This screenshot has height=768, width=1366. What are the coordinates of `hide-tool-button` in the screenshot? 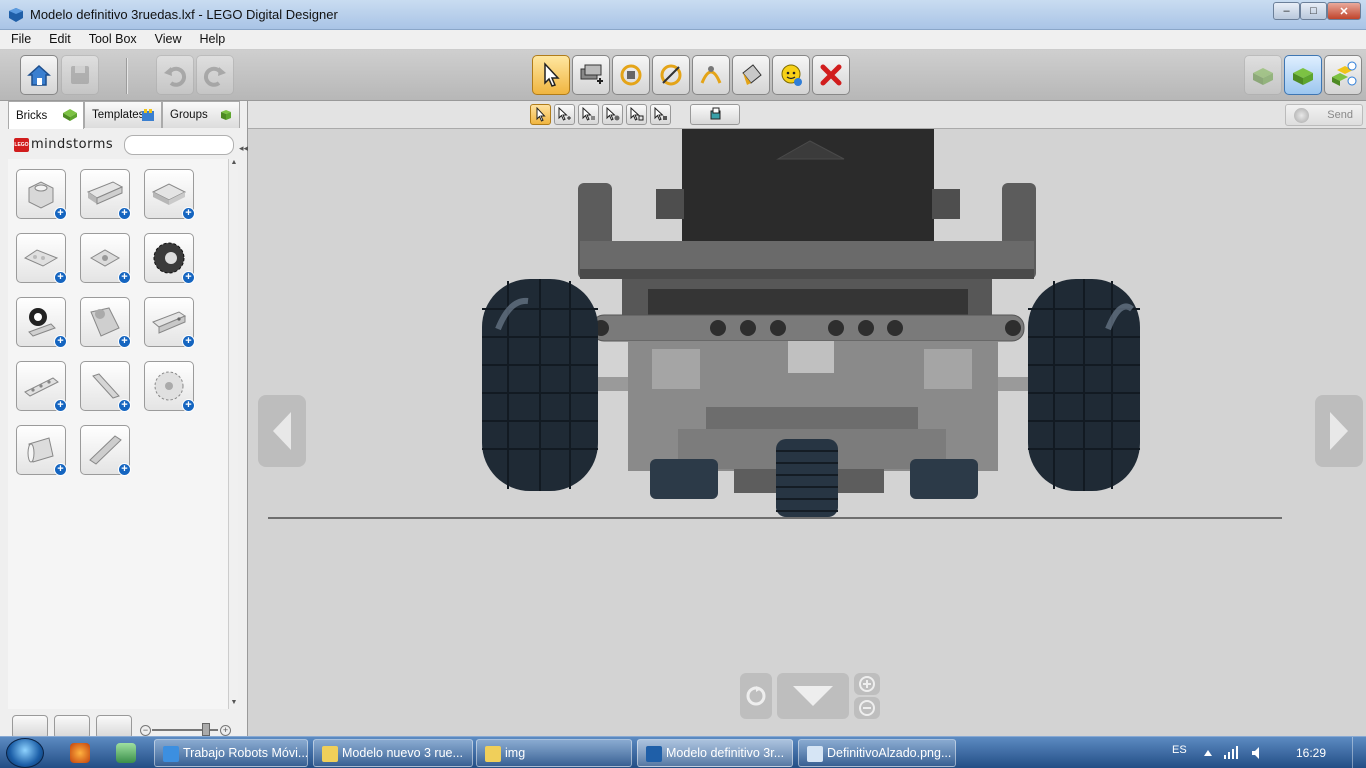 It's located at (791, 75).